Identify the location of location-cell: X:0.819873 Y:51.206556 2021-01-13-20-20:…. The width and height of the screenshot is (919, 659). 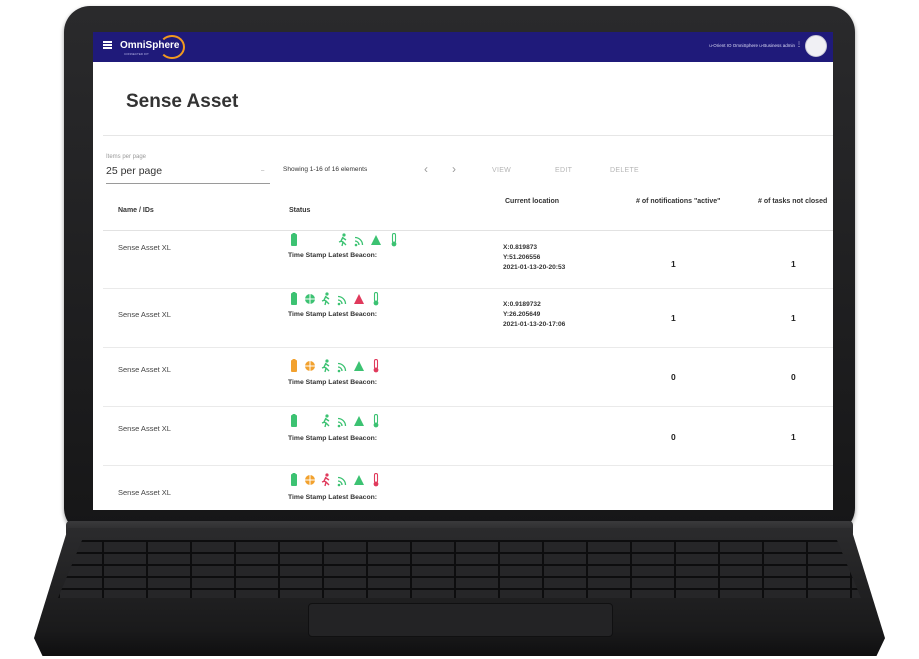
(534, 258).